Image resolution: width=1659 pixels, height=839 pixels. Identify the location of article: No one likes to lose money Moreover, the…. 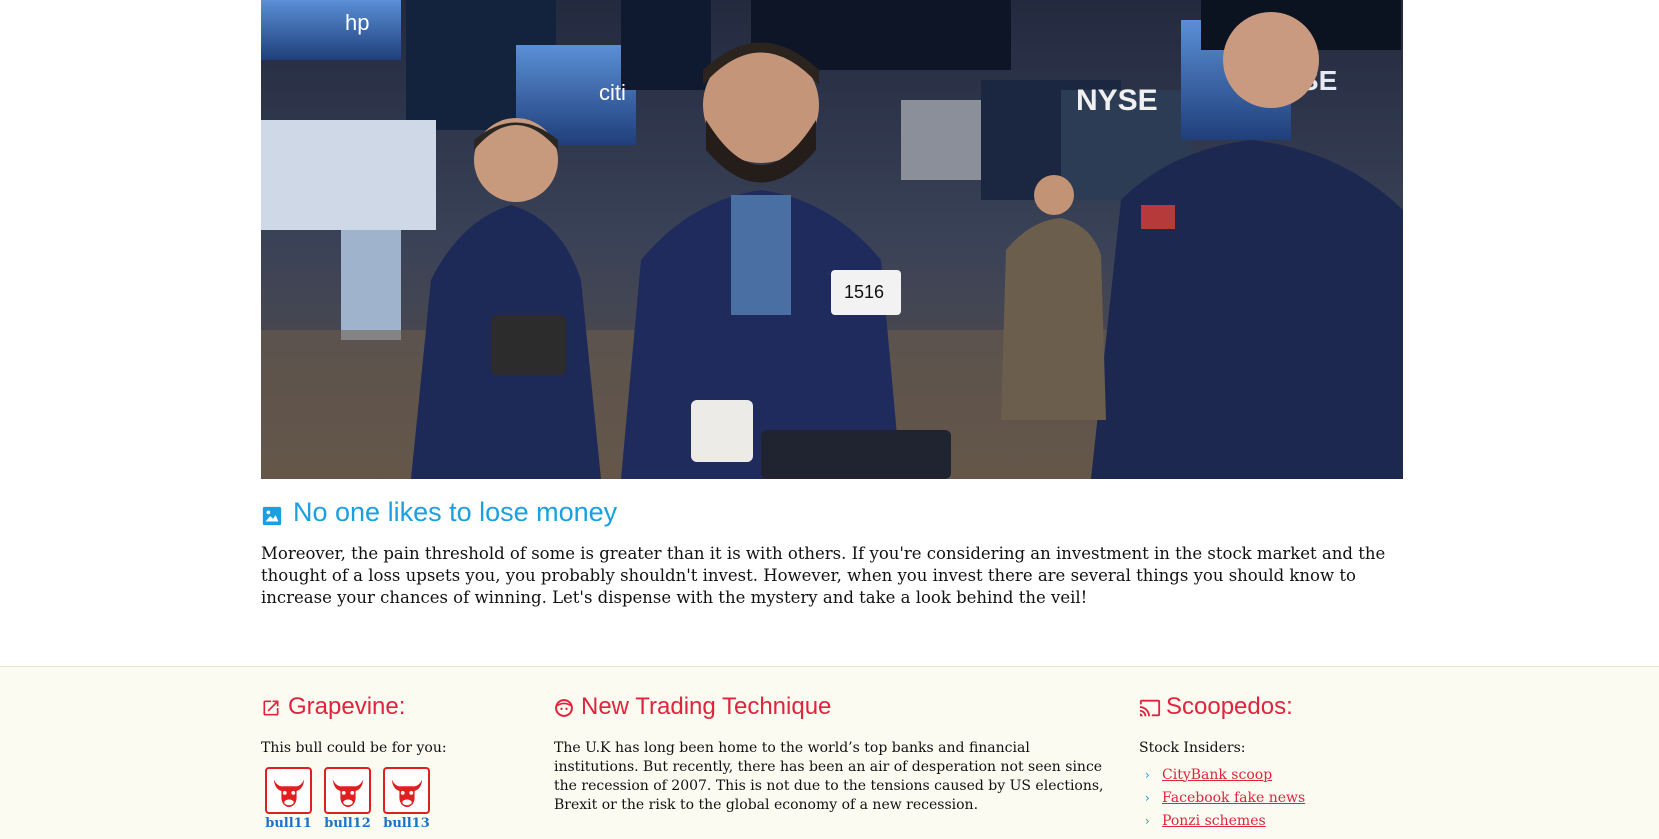
(832, 552).